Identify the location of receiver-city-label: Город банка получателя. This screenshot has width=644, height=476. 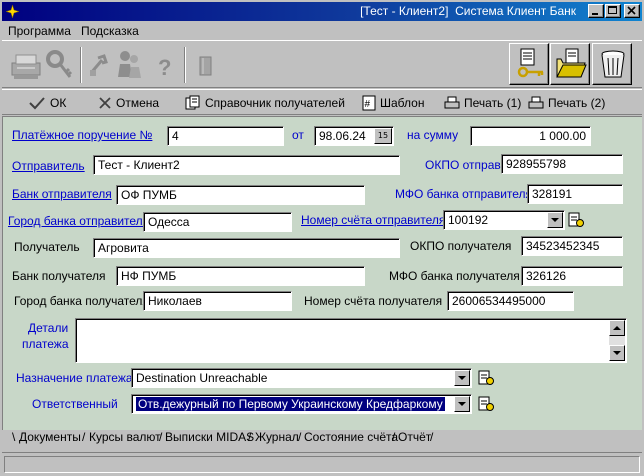
(81, 301).